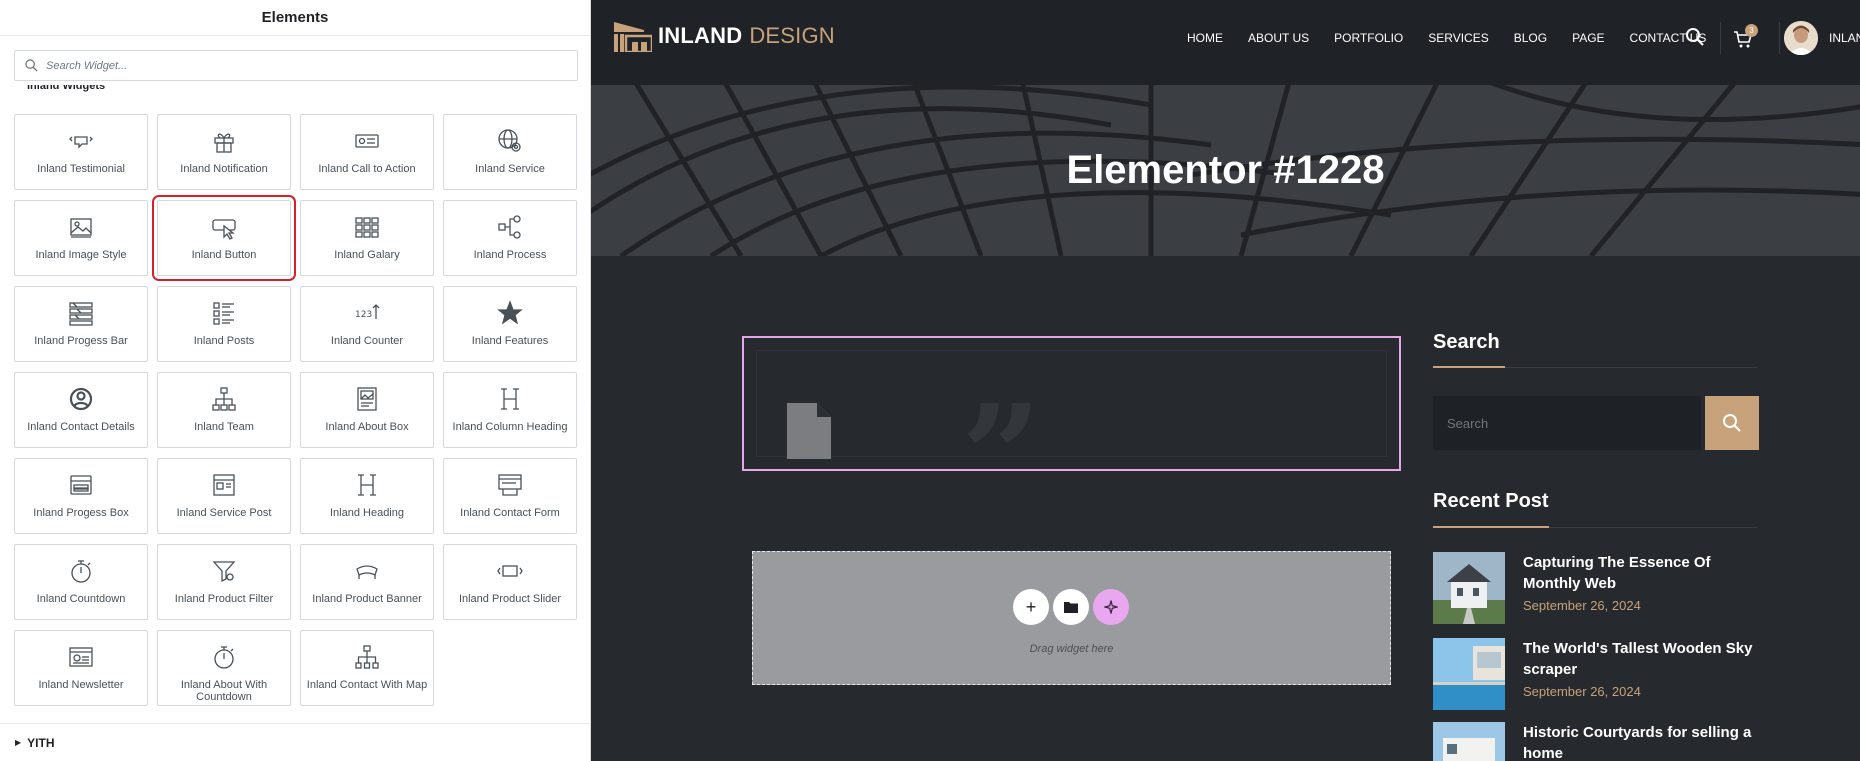 The width and height of the screenshot is (1860, 761). I want to click on post-title: The World's Tallest Wooden Sky scraper, so click(1643, 659).